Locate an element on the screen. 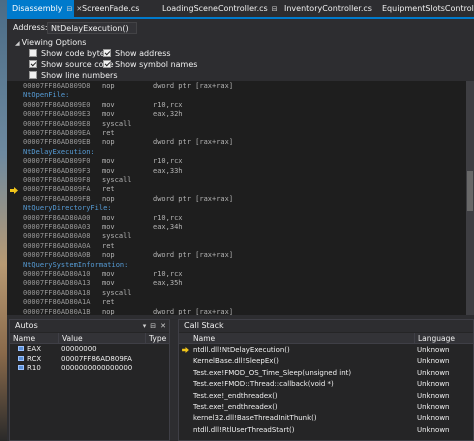  vertical-scrollbar is located at coordinates (470, 198).